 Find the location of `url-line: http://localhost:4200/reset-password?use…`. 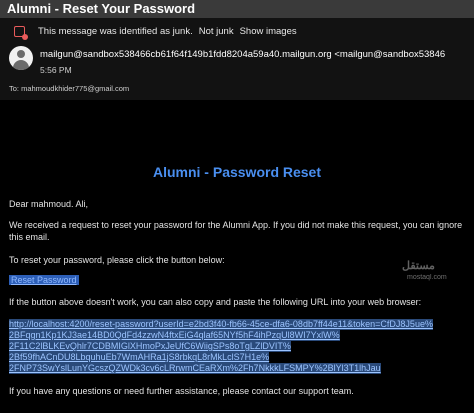

url-line: http://localhost:4200/reset-password?use… is located at coordinates (221, 324).